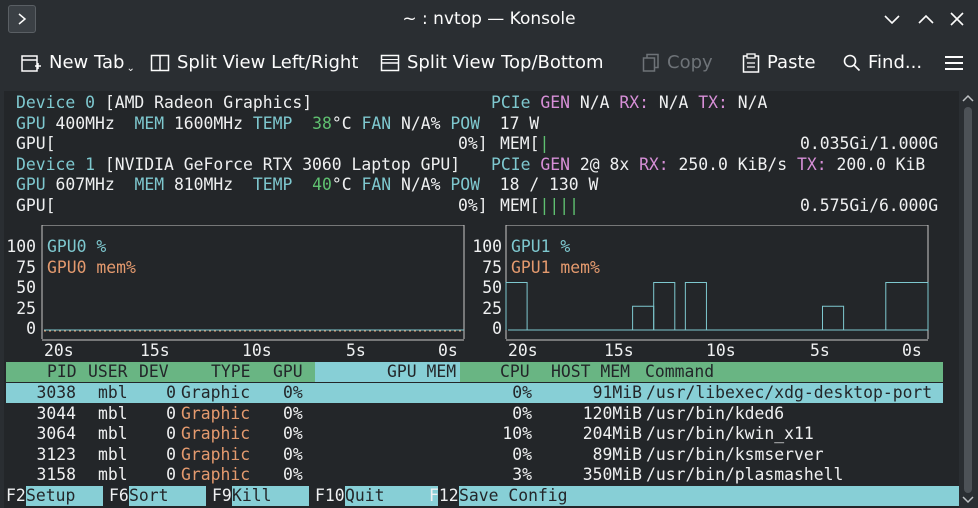  What do you see at coordinates (160, 62) in the screenshot?
I see `split-vertical-icon` at bounding box center [160, 62].